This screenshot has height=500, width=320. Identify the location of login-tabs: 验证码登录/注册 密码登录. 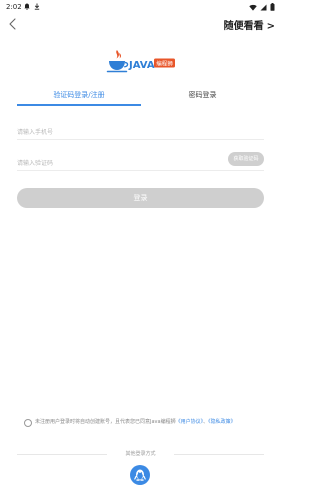
(140, 99).